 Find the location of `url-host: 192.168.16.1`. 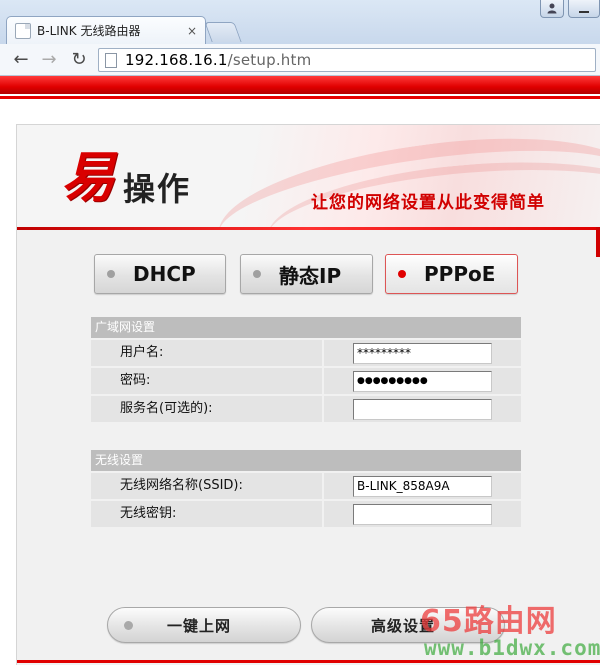

url-host: 192.168.16.1 is located at coordinates (176, 60).